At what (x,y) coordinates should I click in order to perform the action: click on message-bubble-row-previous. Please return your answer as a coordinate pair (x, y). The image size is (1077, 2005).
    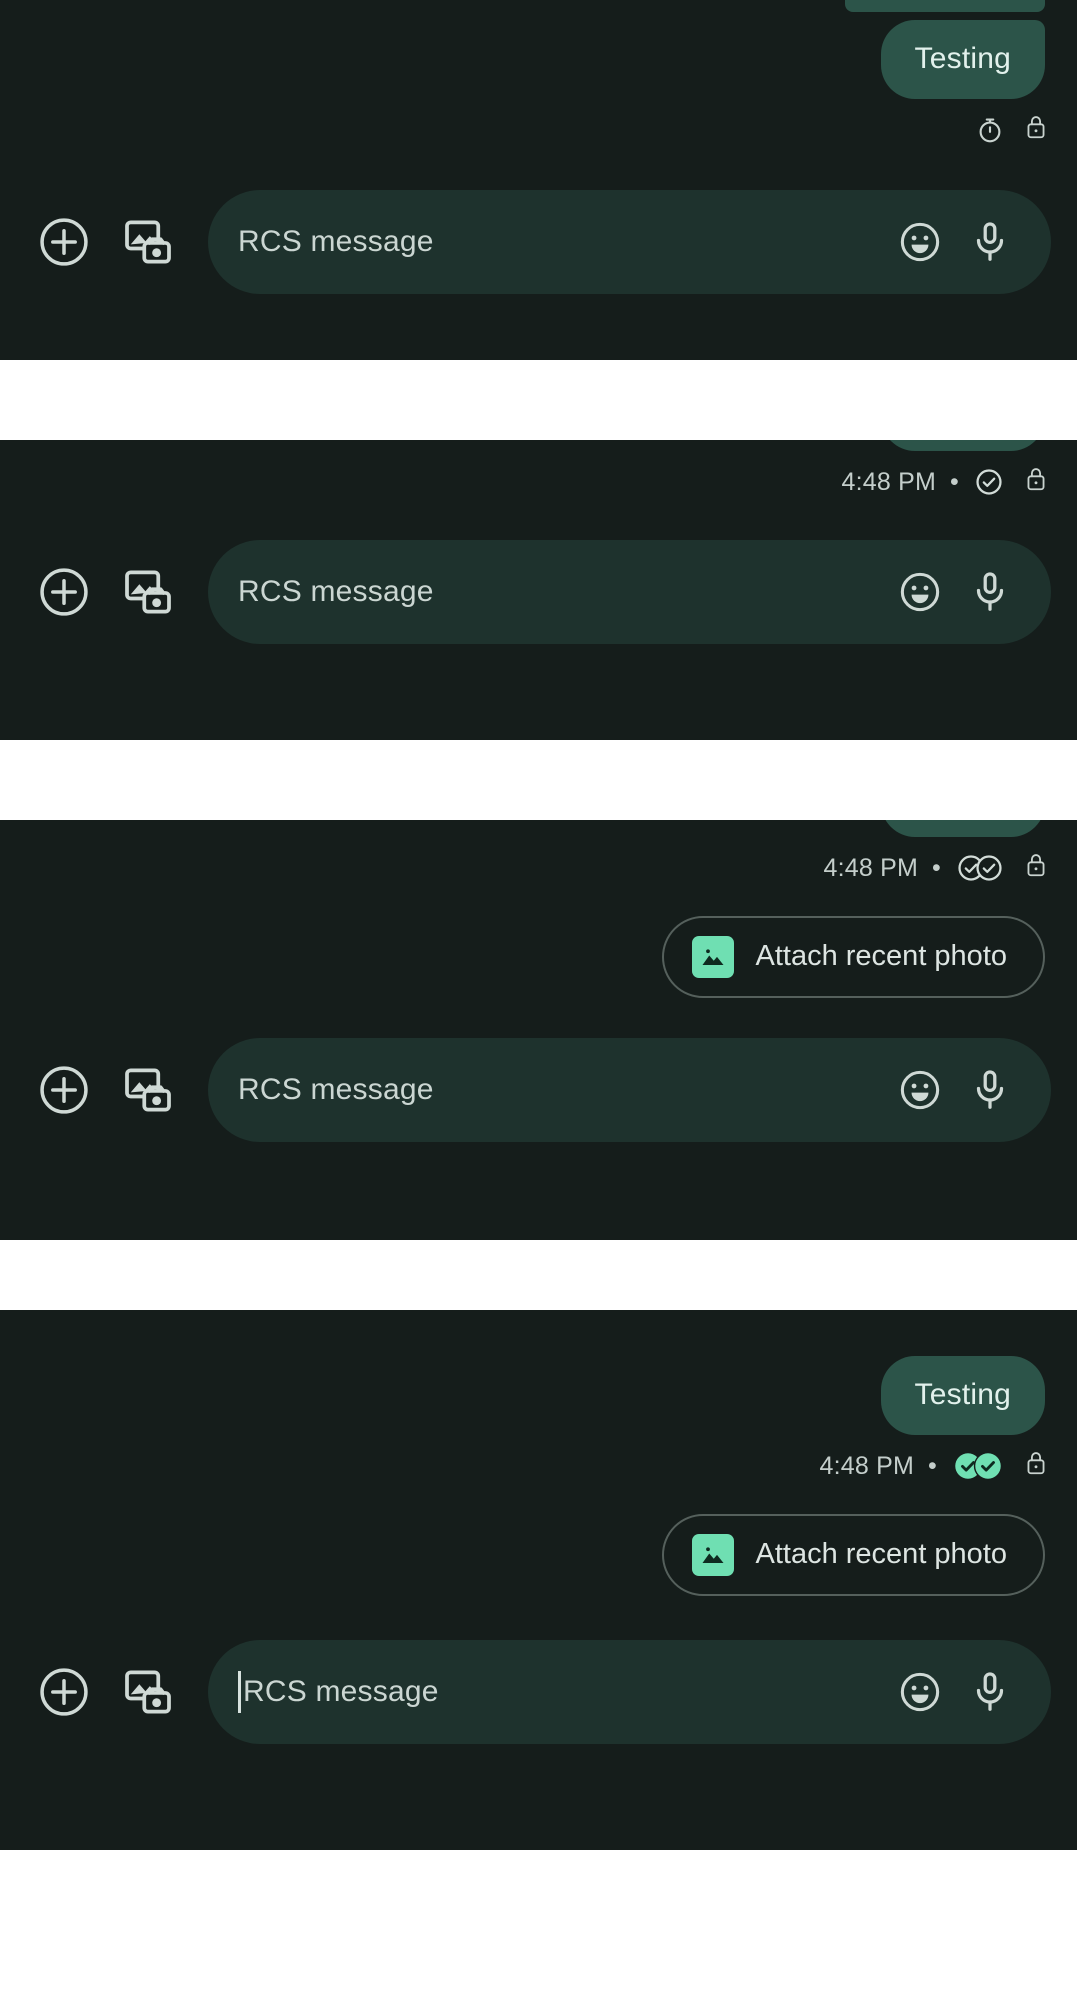
    Looking at the image, I should click on (538, 6).